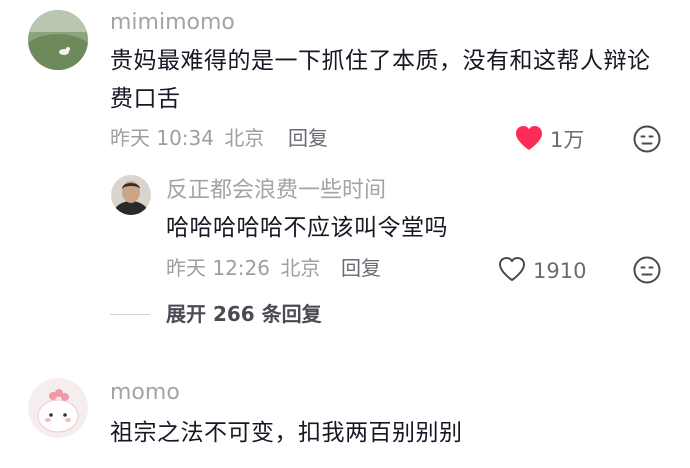  What do you see at coordinates (380, 61) in the screenshot?
I see `comment-text-line: 贵妈最难得的是一下抓住了本质，没有和这帮人辩论` at bounding box center [380, 61].